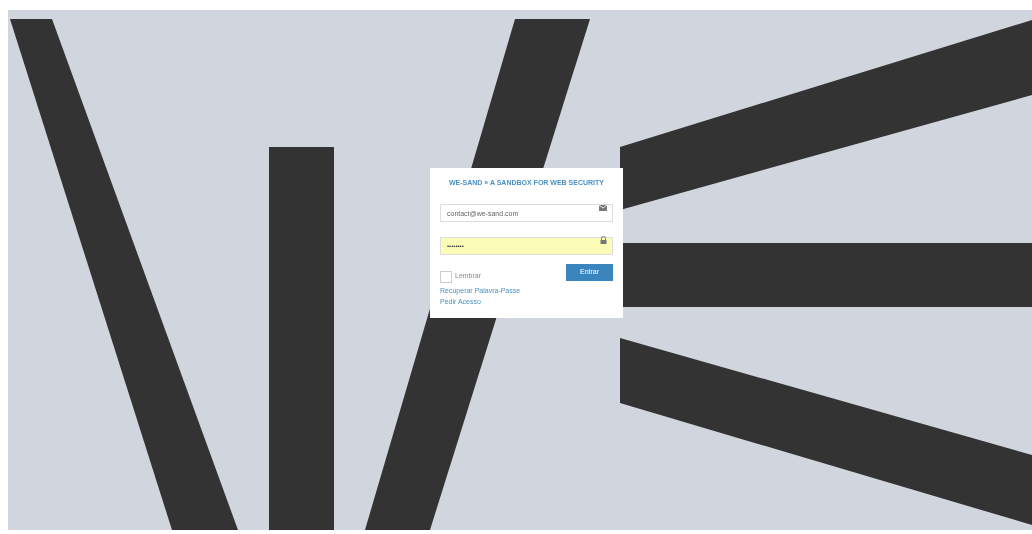  What do you see at coordinates (603, 239) in the screenshot?
I see `lock-icon` at bounding box center [603, 239].